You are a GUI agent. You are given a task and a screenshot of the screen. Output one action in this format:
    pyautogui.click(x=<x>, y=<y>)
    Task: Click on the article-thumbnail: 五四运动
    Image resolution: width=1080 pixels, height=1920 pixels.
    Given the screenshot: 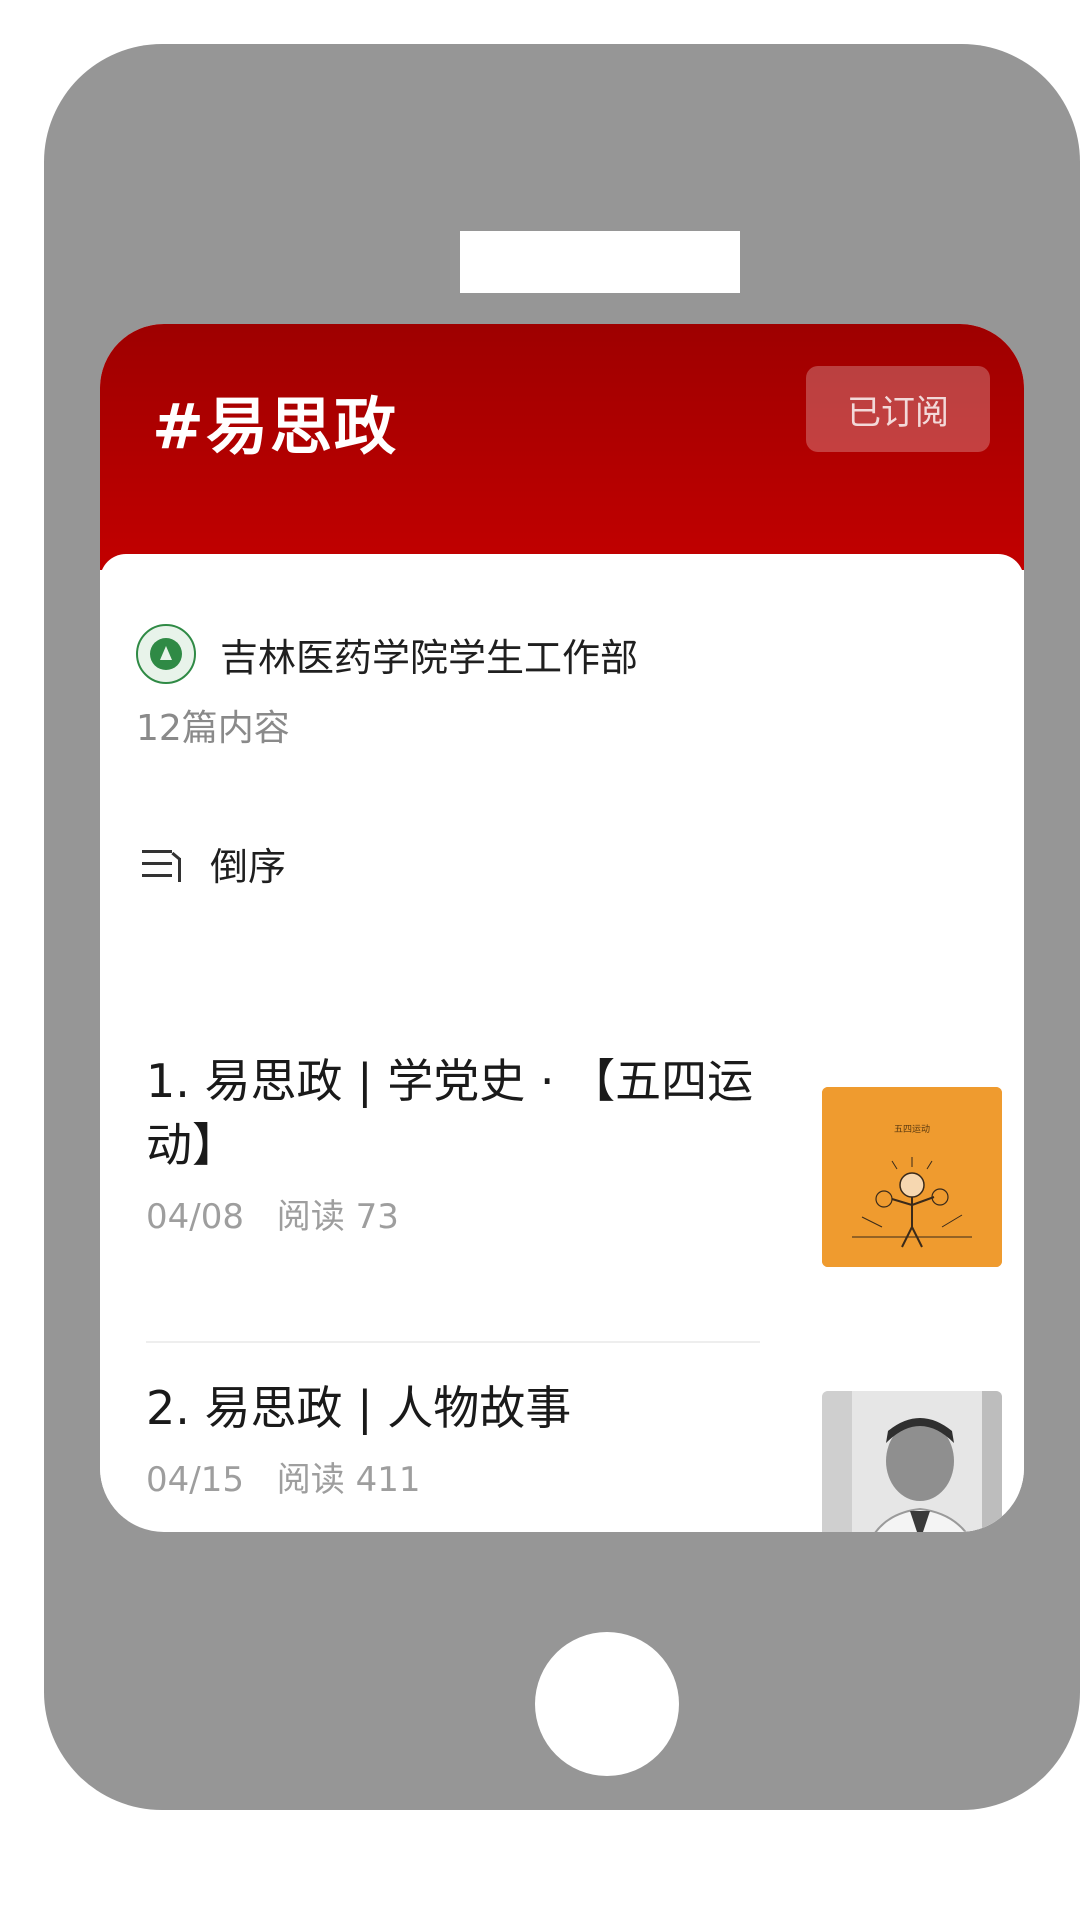 What is the action you would take?
    pyautogui.click(x=912, y=1177)
    